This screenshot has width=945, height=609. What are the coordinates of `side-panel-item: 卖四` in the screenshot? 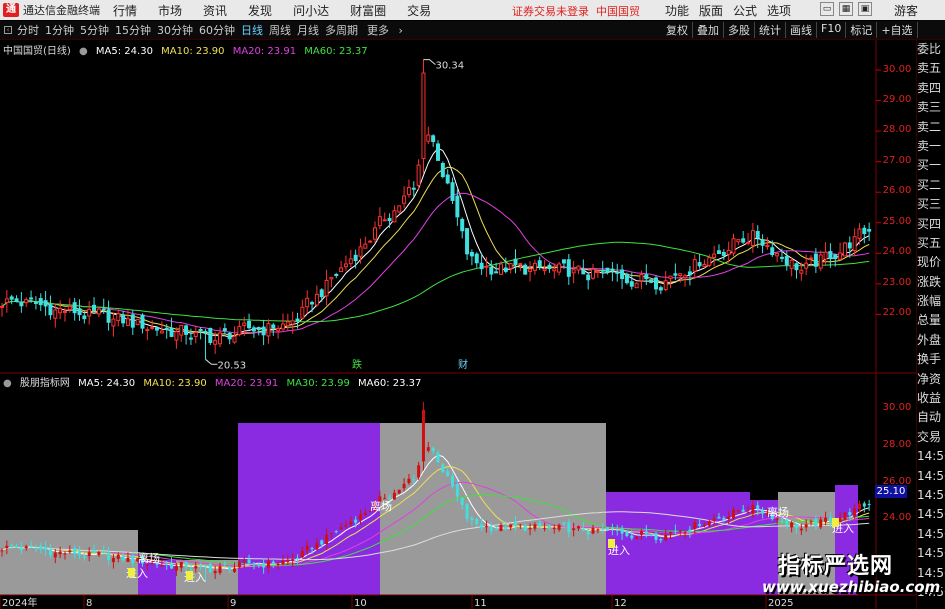 It's located at (931, 88).